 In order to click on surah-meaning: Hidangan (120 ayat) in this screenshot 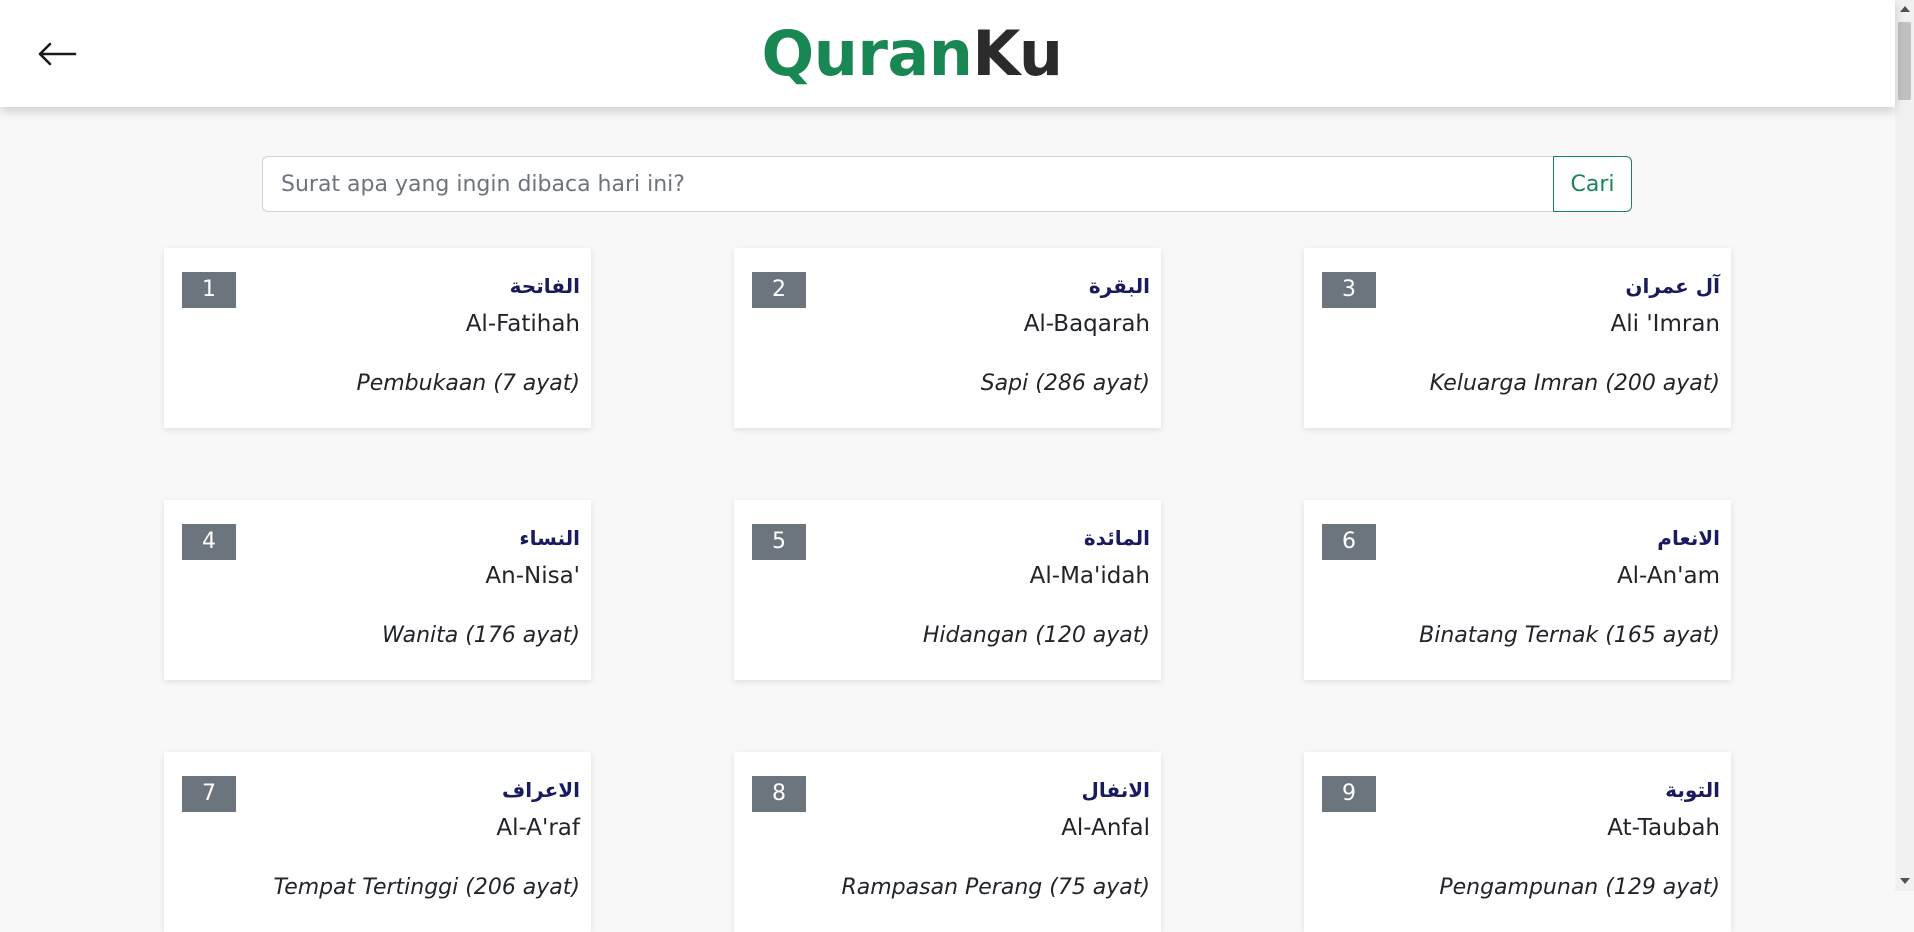, I will do `click(1036, 635)`.